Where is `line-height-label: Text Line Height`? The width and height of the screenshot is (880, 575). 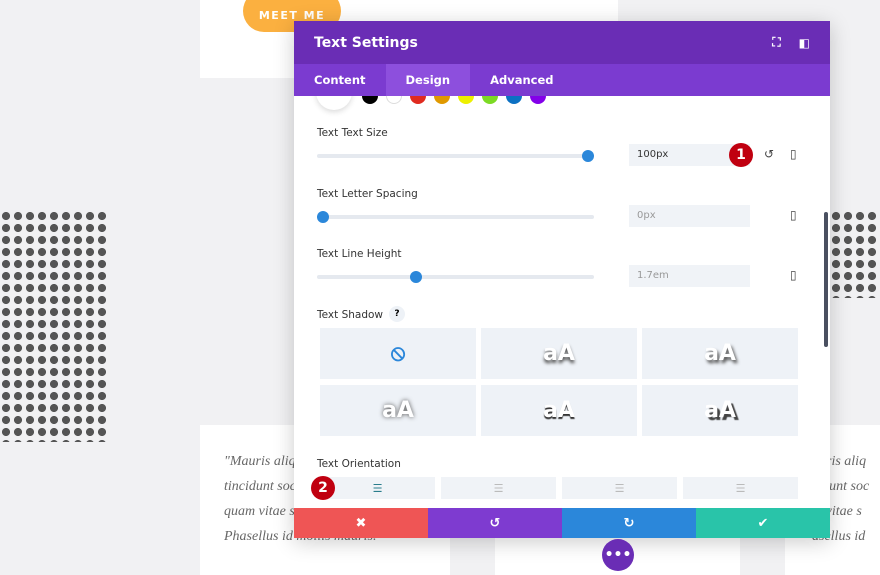
line-height-label: Text Line Height is located at coordinates (359, 254).